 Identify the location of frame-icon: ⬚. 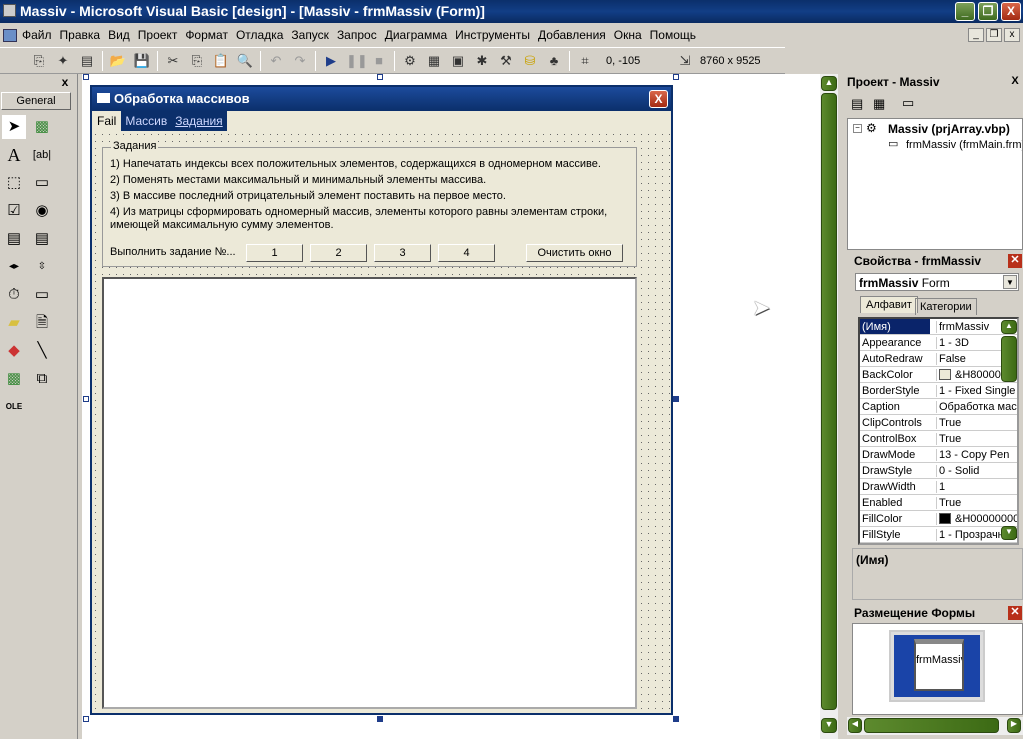
(14, 183).